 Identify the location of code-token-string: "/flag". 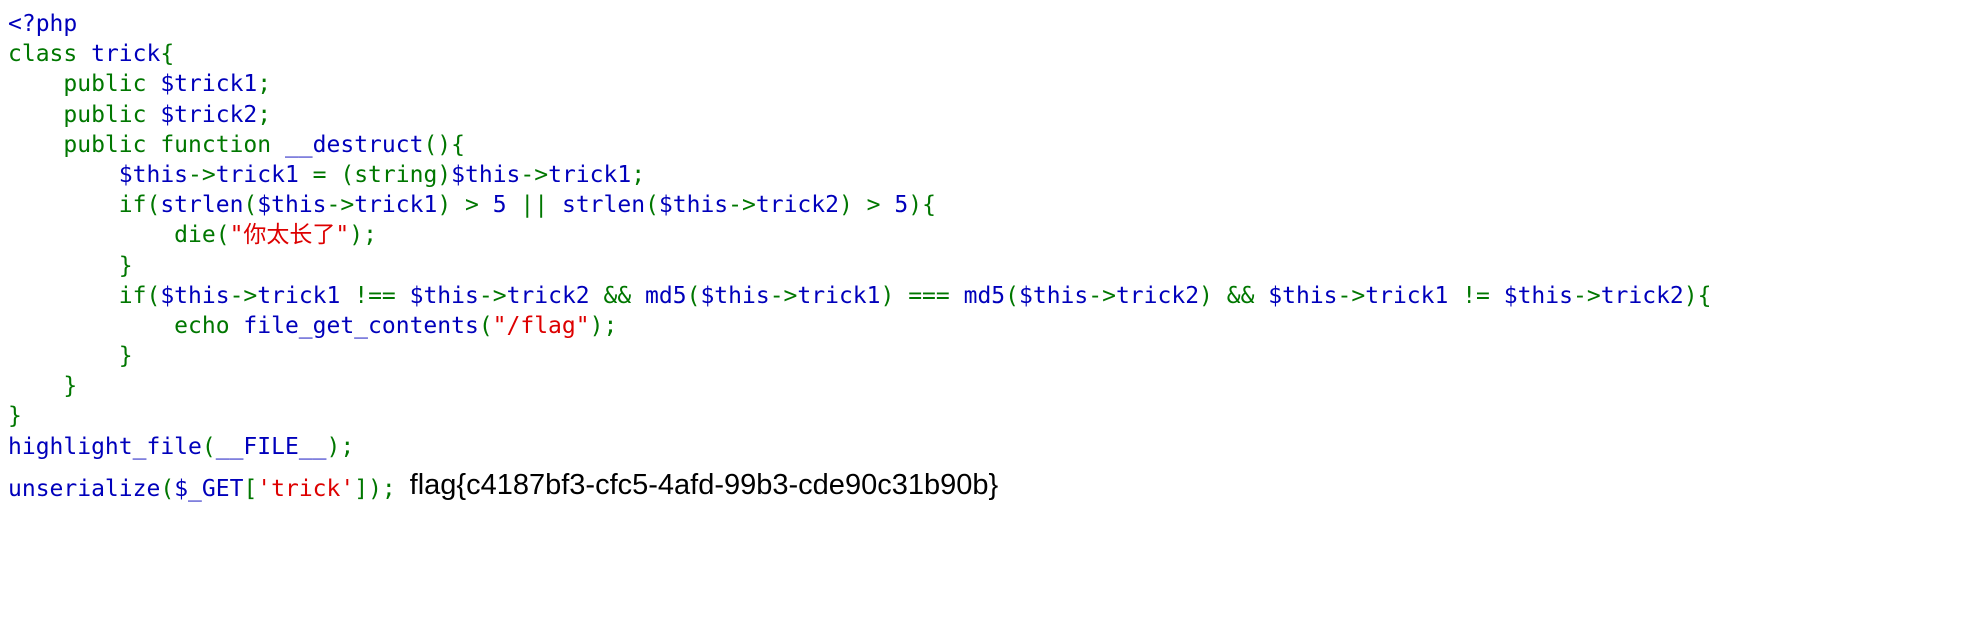
(541, 325).